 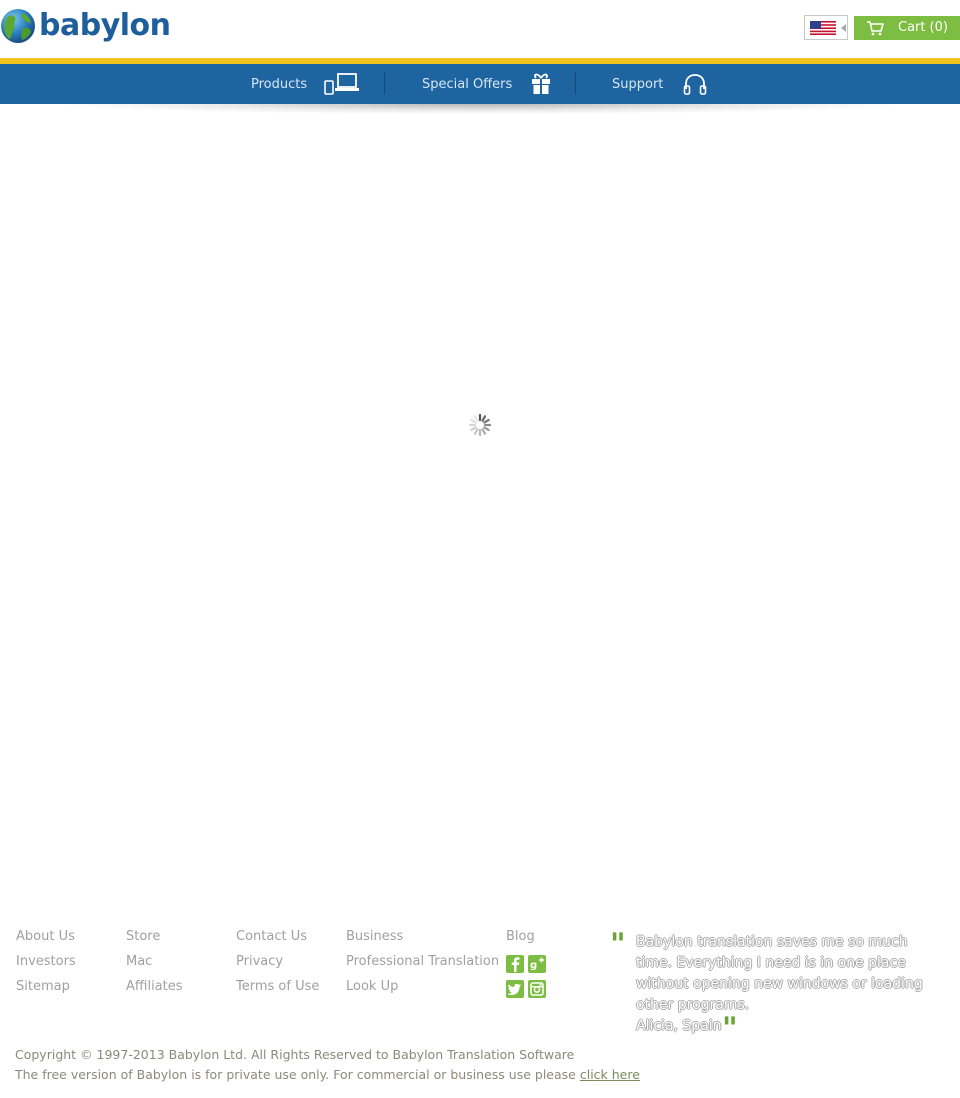 What do you see at coordinates (422, 989) in the screenshot?
I see `footer-link-look-up: Look Up` at bounding box center [422, 989].